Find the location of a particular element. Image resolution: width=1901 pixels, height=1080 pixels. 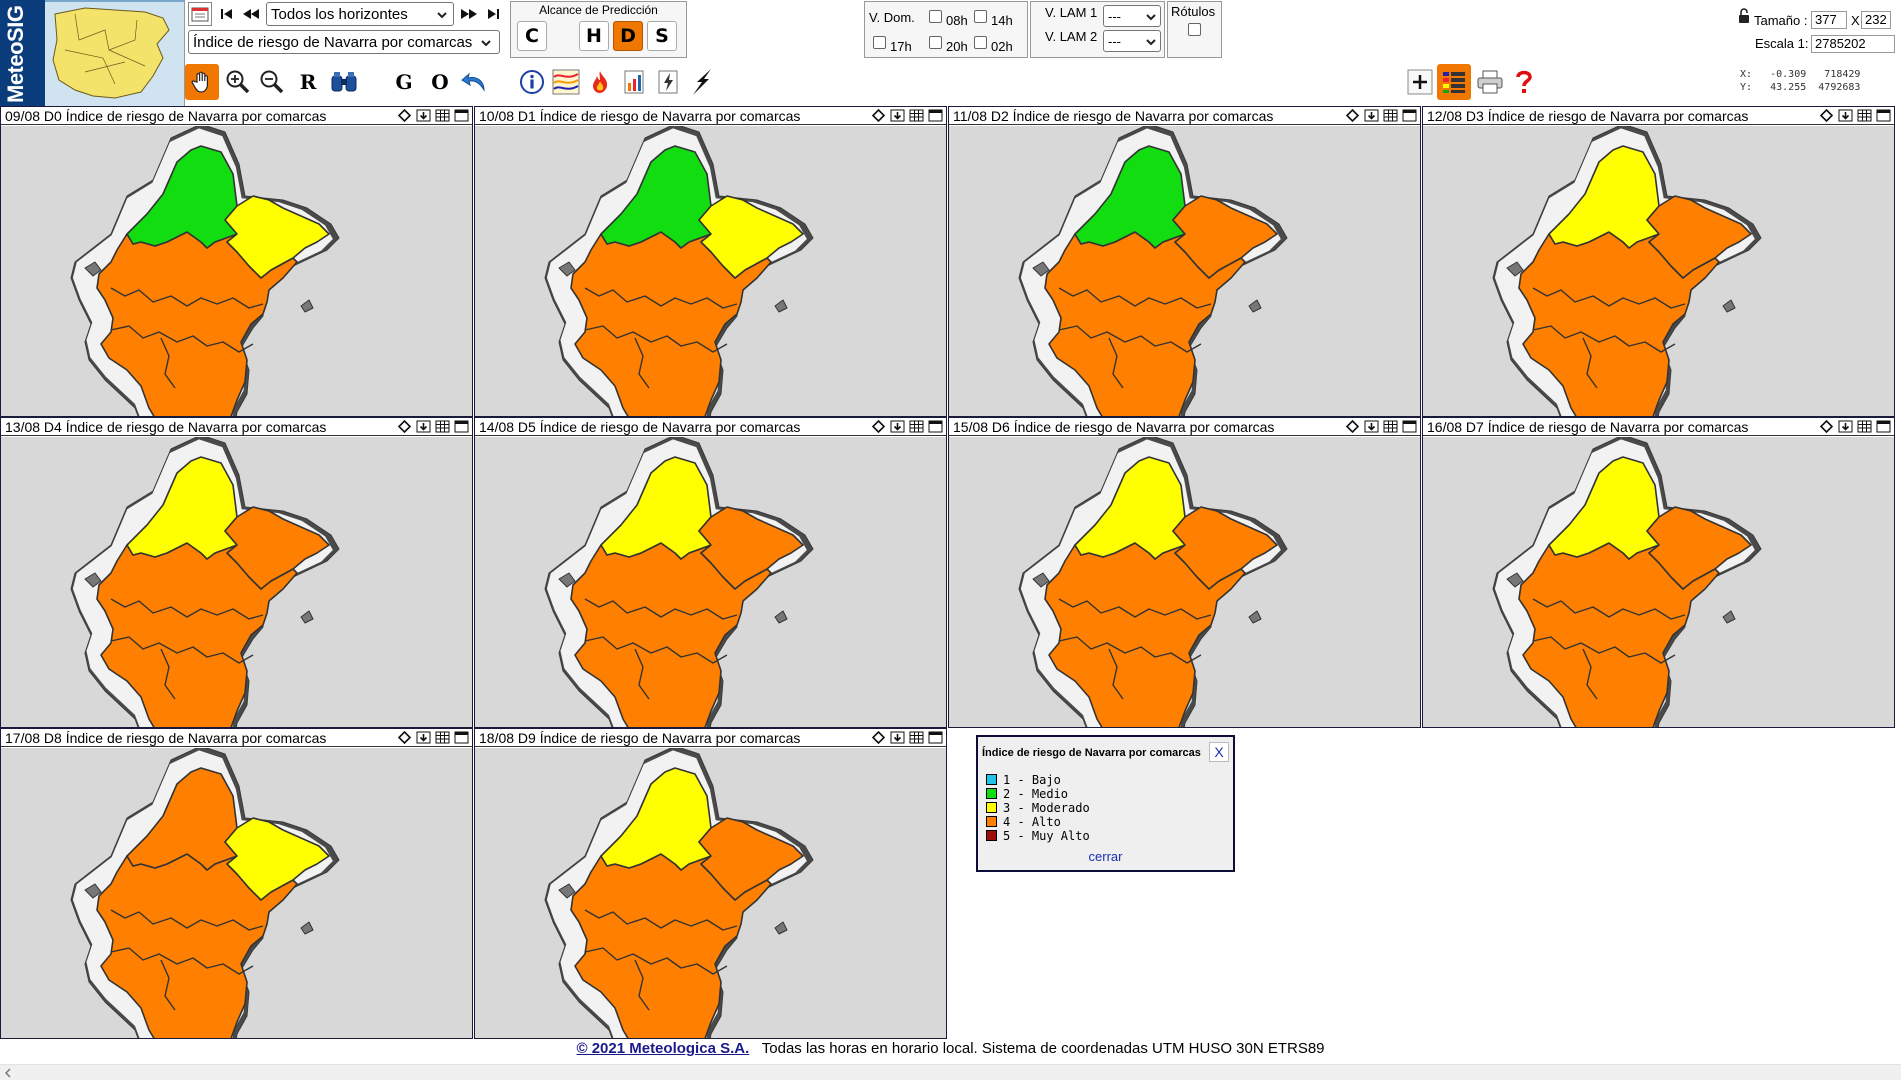

hour-20-checkbox is located at coordinates (935, 42).